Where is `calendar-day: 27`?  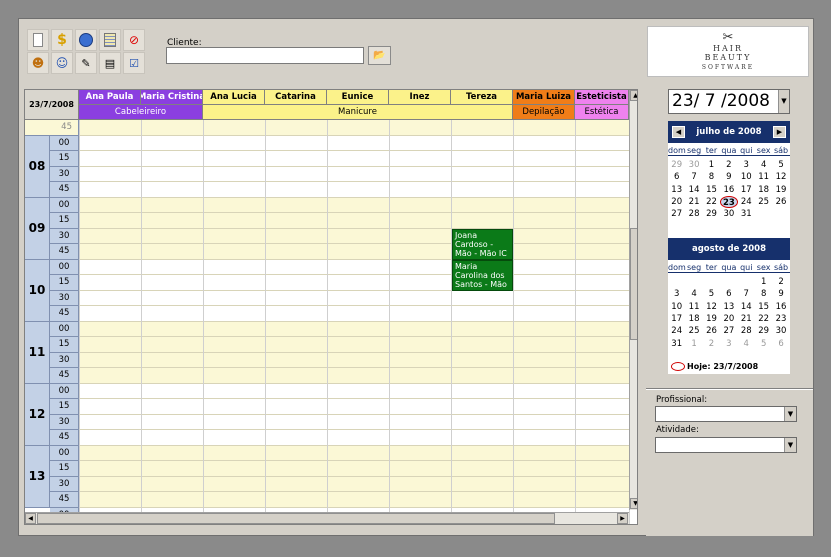
calendar-day: 27 is located at coordinates (728, 331).